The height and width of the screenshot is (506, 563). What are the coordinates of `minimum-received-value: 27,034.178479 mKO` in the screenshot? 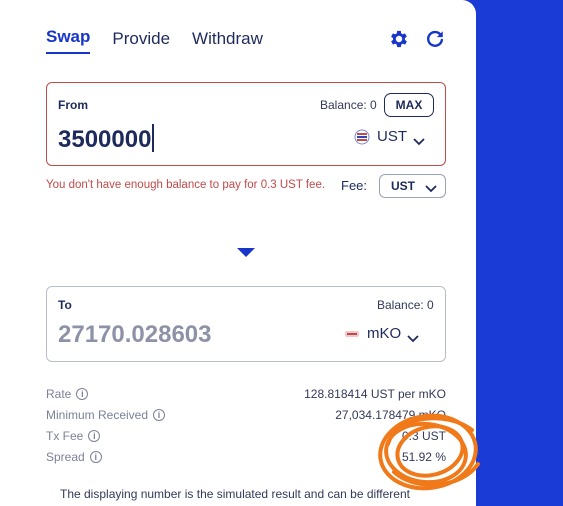 It's located at (390, 415).